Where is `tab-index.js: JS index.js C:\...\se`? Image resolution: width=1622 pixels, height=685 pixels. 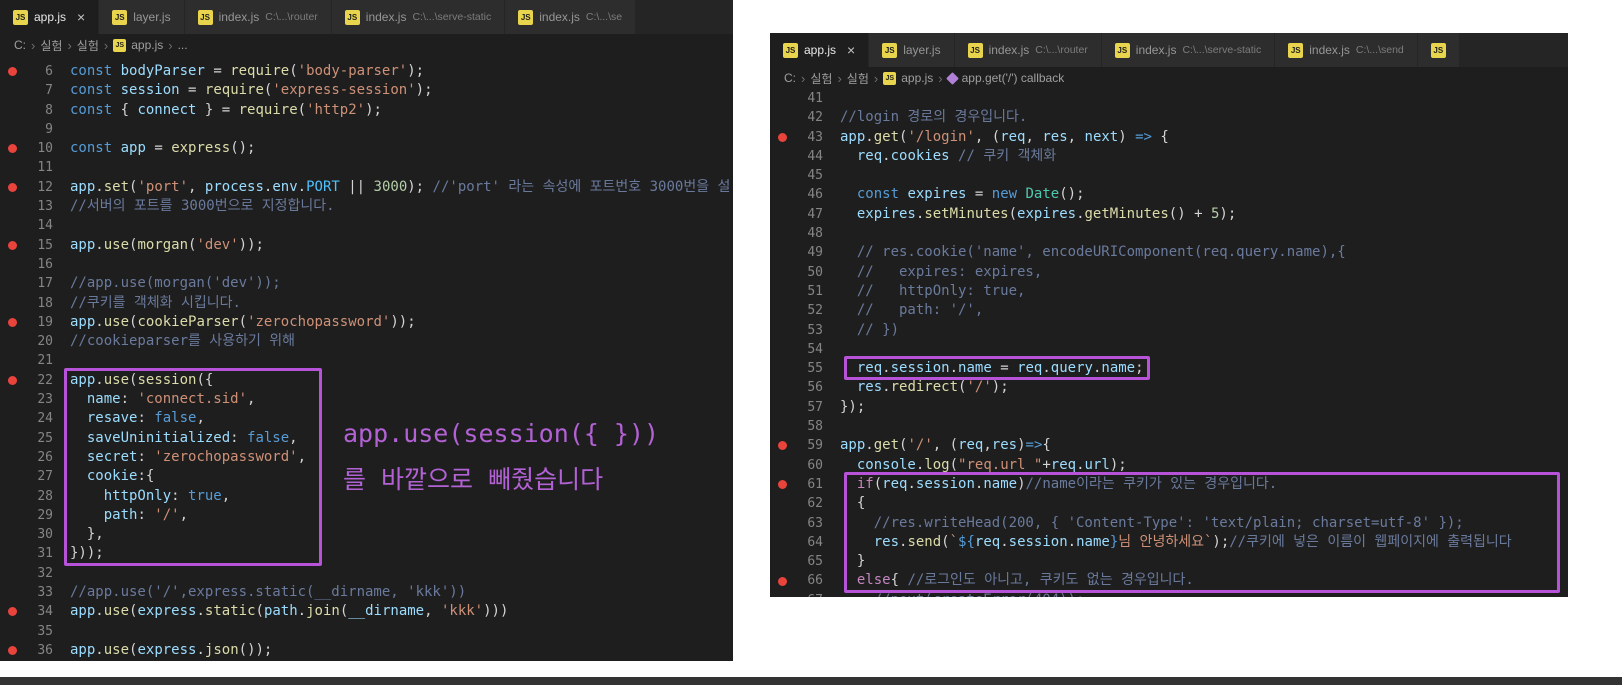
tab-index.js: JS index.js C:\...\se is located at coordinates (571, 17).